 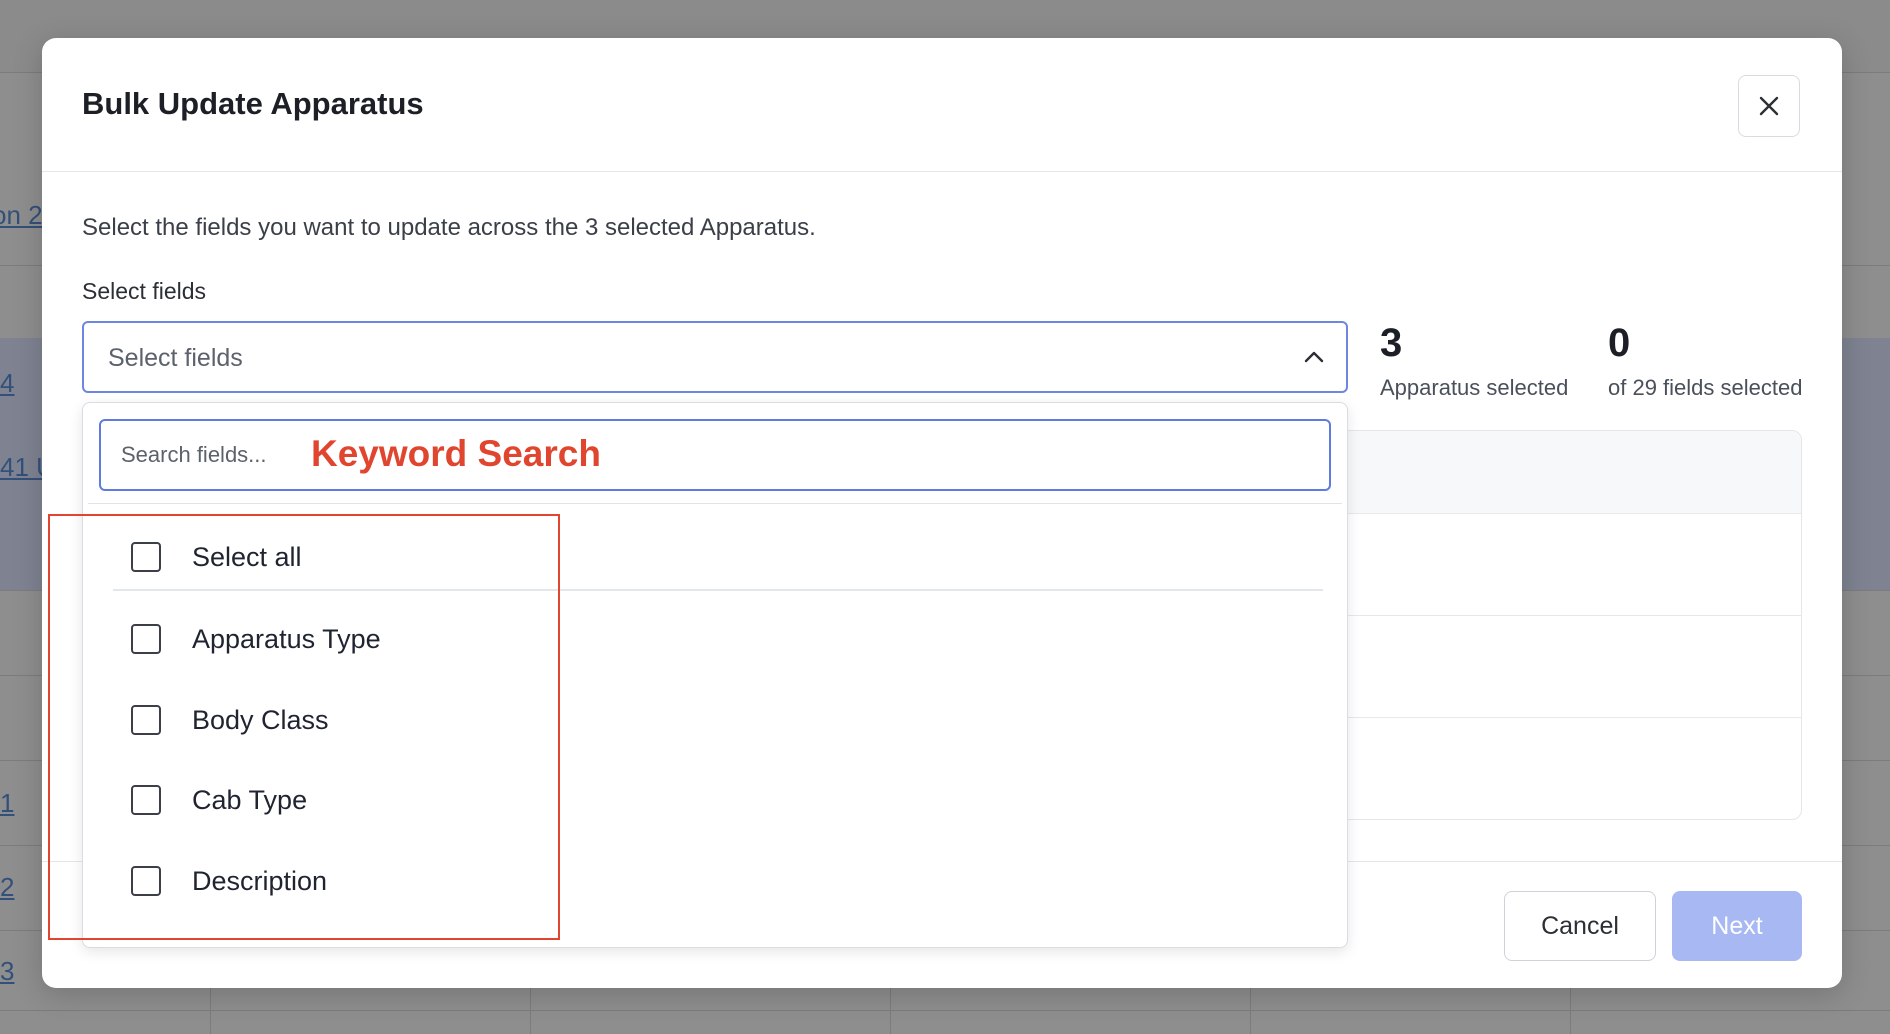 I want to click on search-fields-input, so click(x=715, y=455).